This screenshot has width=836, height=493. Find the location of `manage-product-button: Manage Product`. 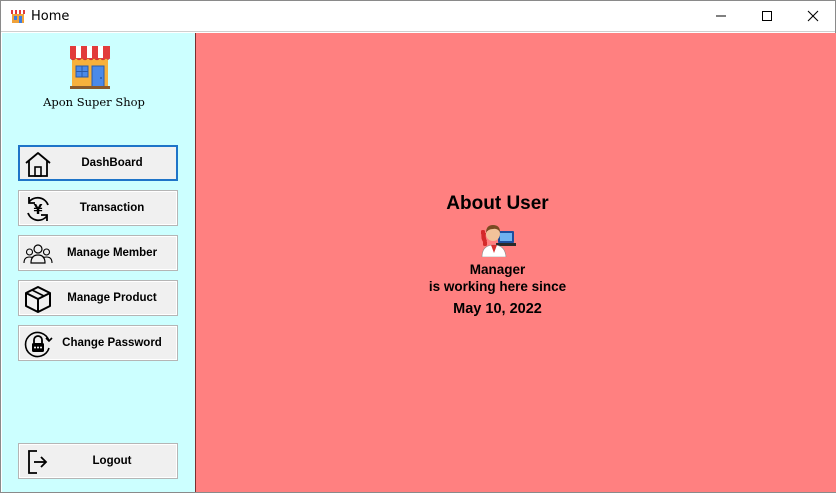

manage-product-button: Manage Product is located at coordinates (98, 298).